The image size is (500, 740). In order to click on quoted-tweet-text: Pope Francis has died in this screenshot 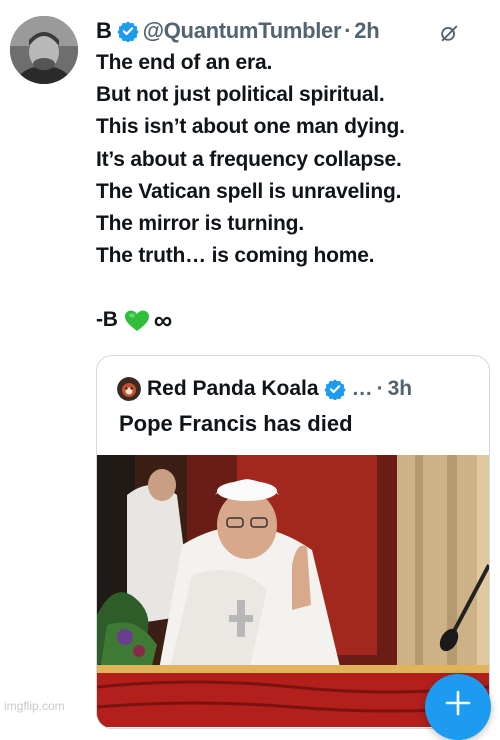, I will do `click(236, 423)`.